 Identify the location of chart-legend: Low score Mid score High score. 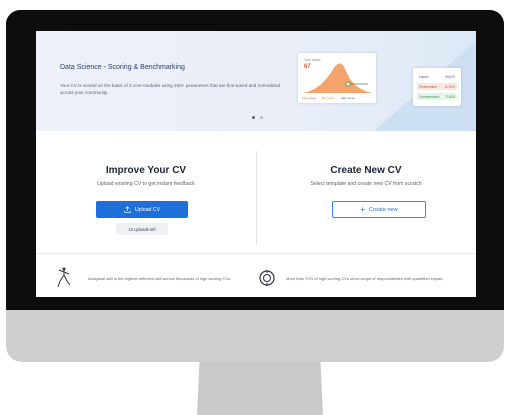
(328, 98).